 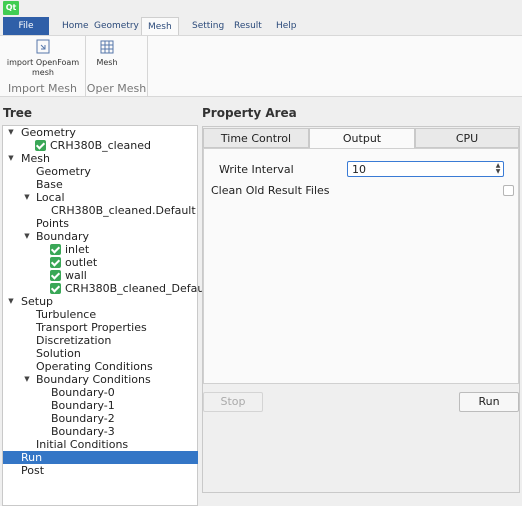 I want to click on ribbon-group-title-oper-mesh: Oper Mesh, so click(x=116, y=88).